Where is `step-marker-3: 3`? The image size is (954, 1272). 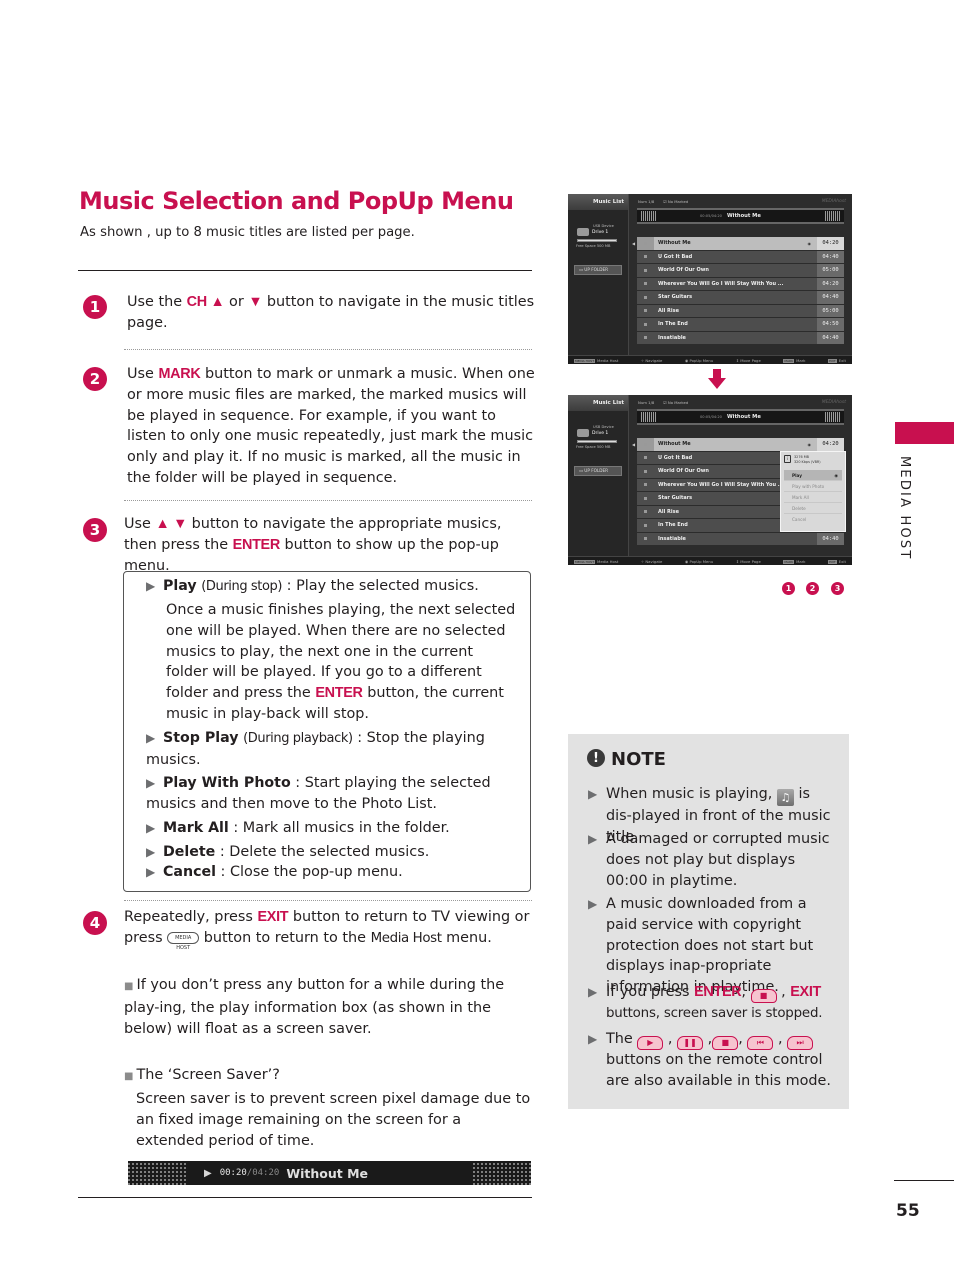
step-marker-3: 3 is located at coordinates (837, 588).